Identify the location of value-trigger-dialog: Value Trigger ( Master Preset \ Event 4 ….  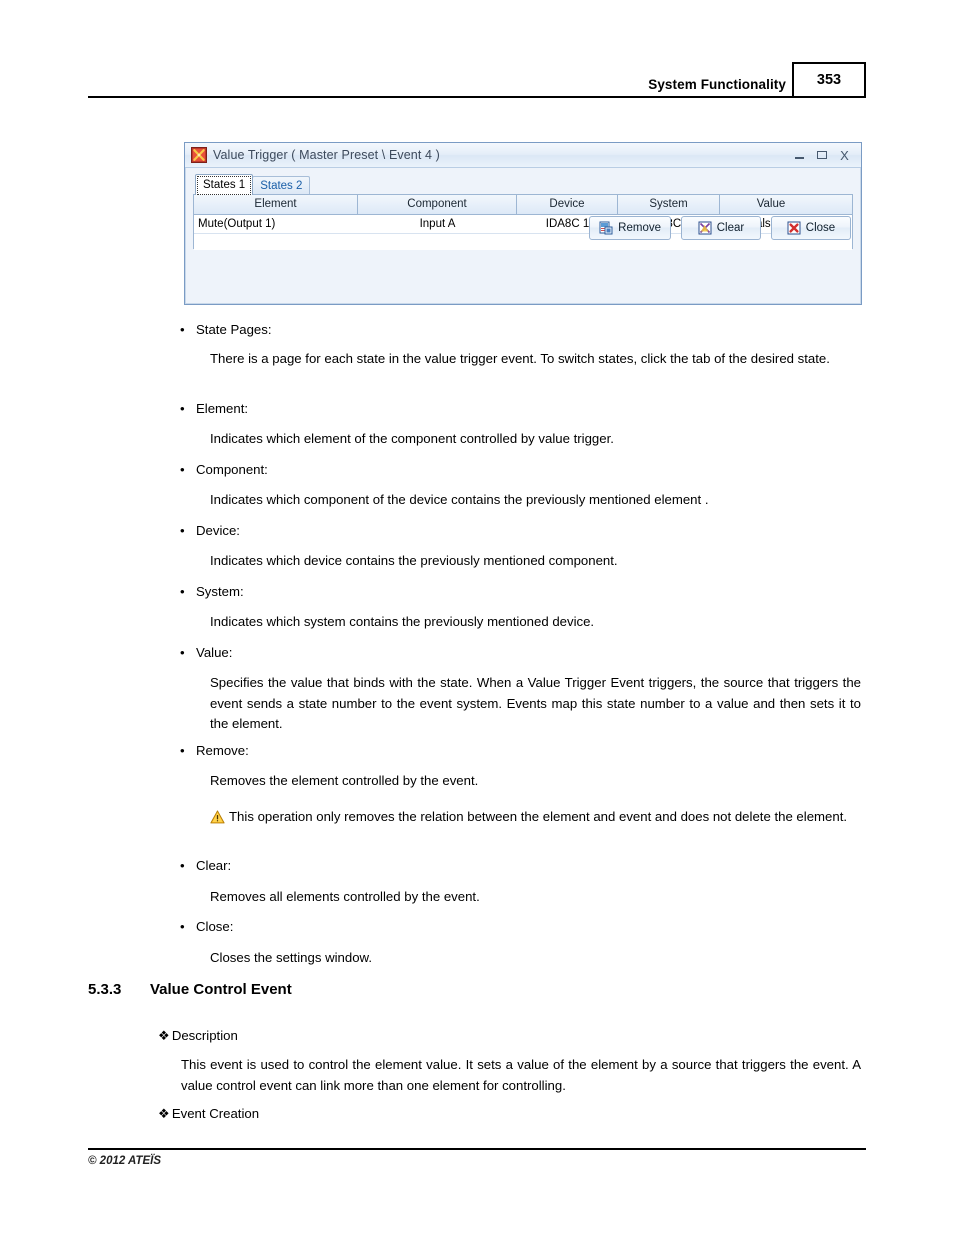
(523, 223).